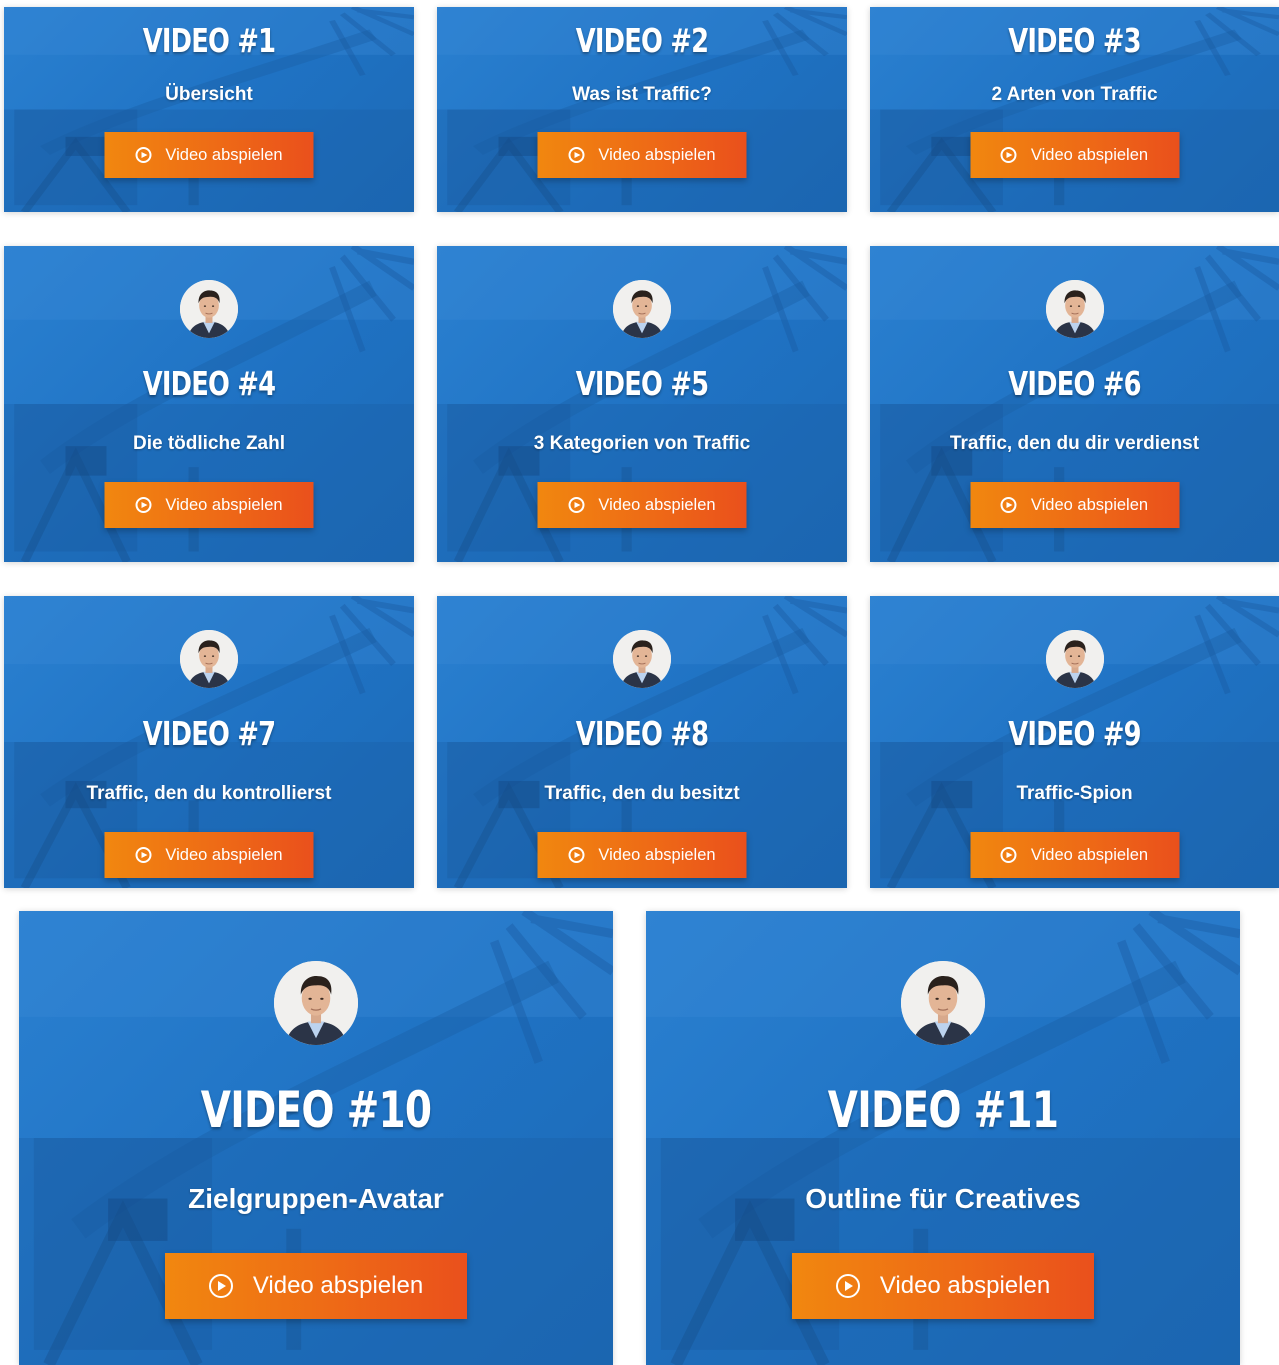 Image resolution: width=1279 pixels, height=1365 pixels. What do you see at coordinates (1074, 733) in the screenshot?
I see `video-title: VIDEO #9` at bounding box center [1074, 733].